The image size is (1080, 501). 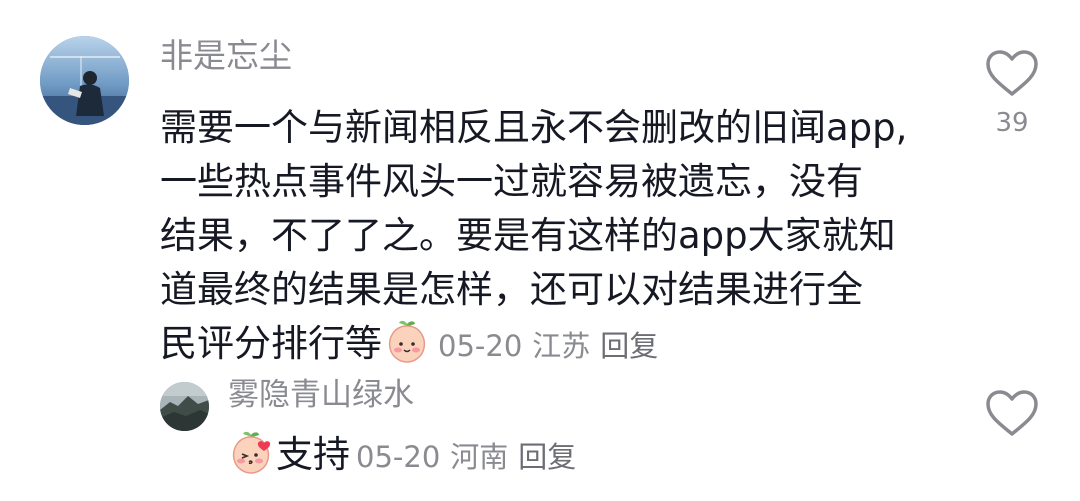 What do you see at coordinates (629, 346) in the screenshot?
I see `reply-button: 回复` at bounding box center [629, 346].